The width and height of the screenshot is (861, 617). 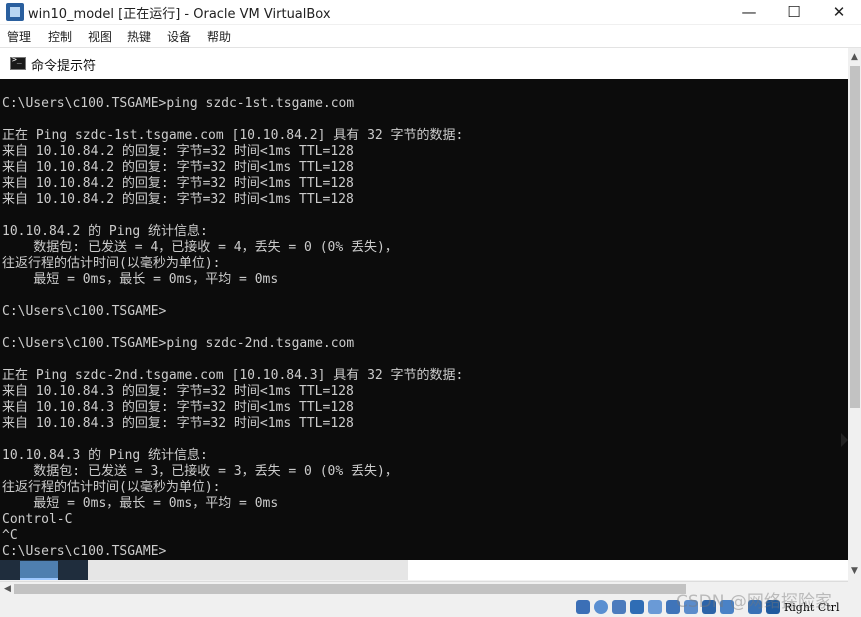 What do you see at coordinates (601, 607) in the screenshot?
I see `optical-drive-icon` at bounding box center [601, 607].